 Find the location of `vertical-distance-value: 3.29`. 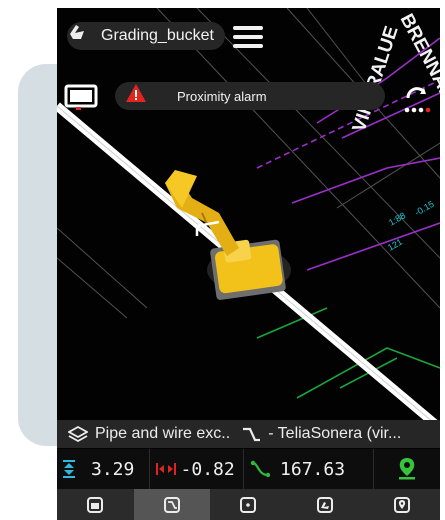

vertical-distance-value: 3.29 is located at coordinates (113, 469).